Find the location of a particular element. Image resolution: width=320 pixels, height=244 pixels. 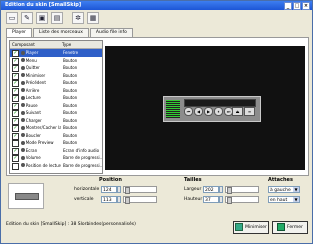

table-row: ✓ Ecran Ecran d'info audio is located at coordinates (56, 151).